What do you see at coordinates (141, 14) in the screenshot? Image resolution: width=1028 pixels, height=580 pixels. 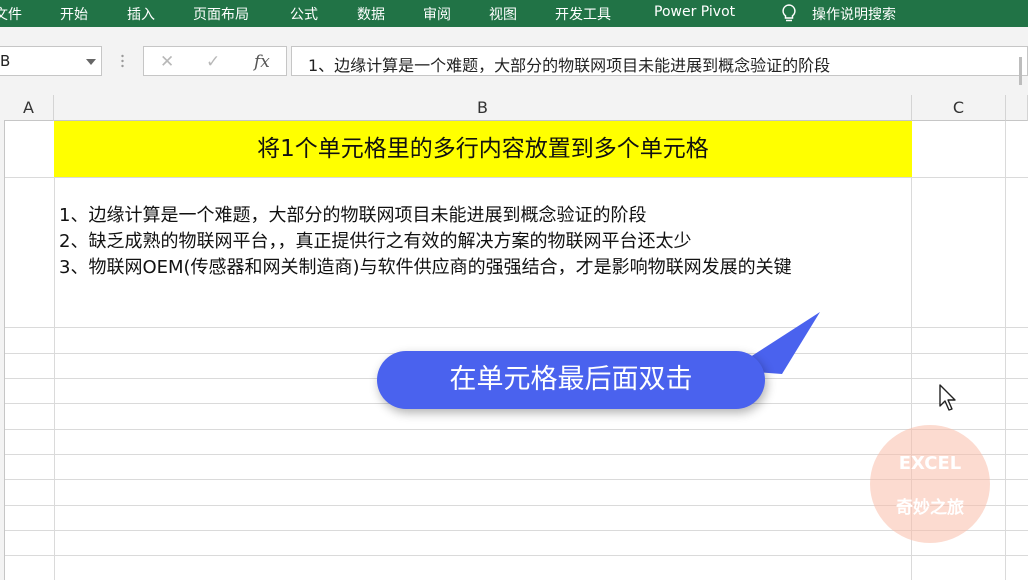 I see `tab-insert: 插入` at bounding box center [141, 14].